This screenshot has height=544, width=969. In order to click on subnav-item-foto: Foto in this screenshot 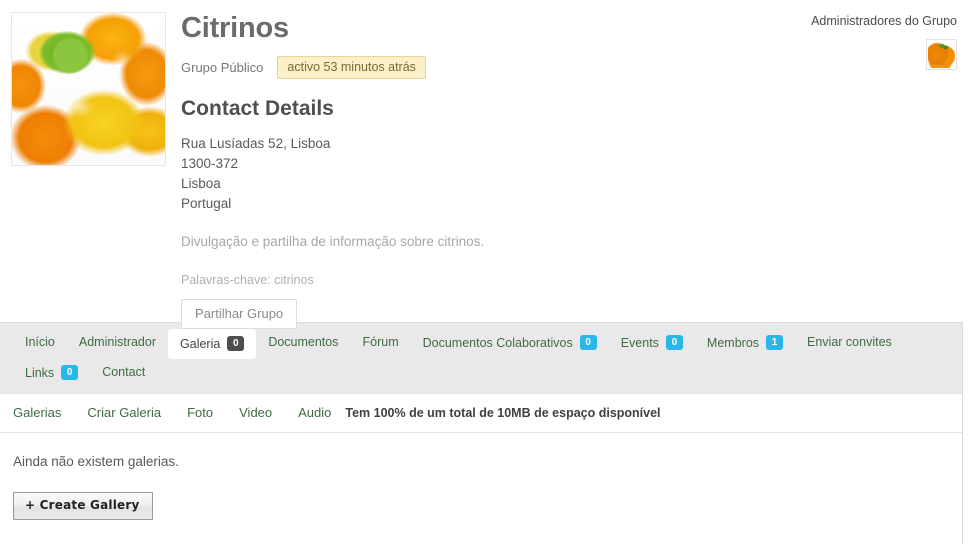, I will do `click(200, 413)`.